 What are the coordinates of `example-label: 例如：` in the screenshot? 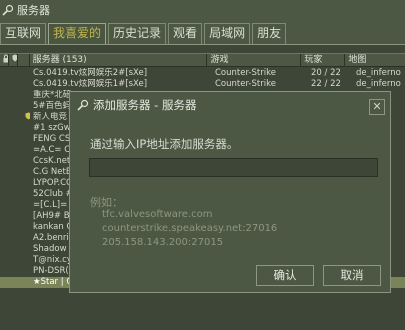 It's located at (106, 202).